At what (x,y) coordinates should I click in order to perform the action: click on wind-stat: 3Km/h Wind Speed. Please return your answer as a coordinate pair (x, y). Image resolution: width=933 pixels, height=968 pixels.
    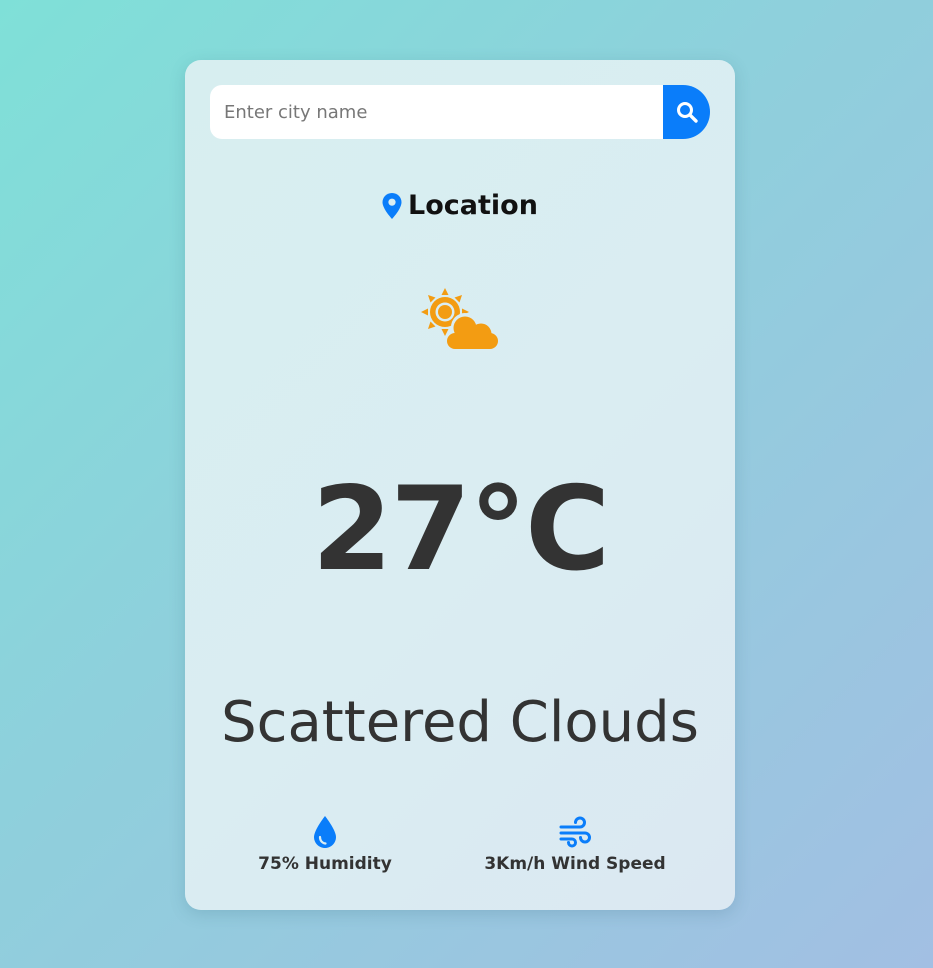
    Looking at the image, I should click on (575, 845).